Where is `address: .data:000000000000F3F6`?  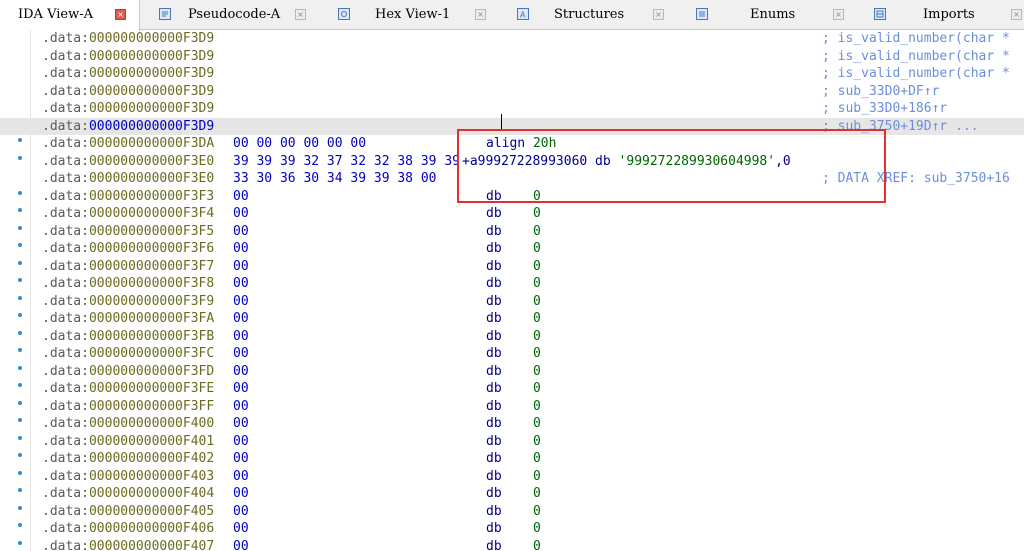 address: .data:000000000000F3F6 is located at coordinates (128, 249).